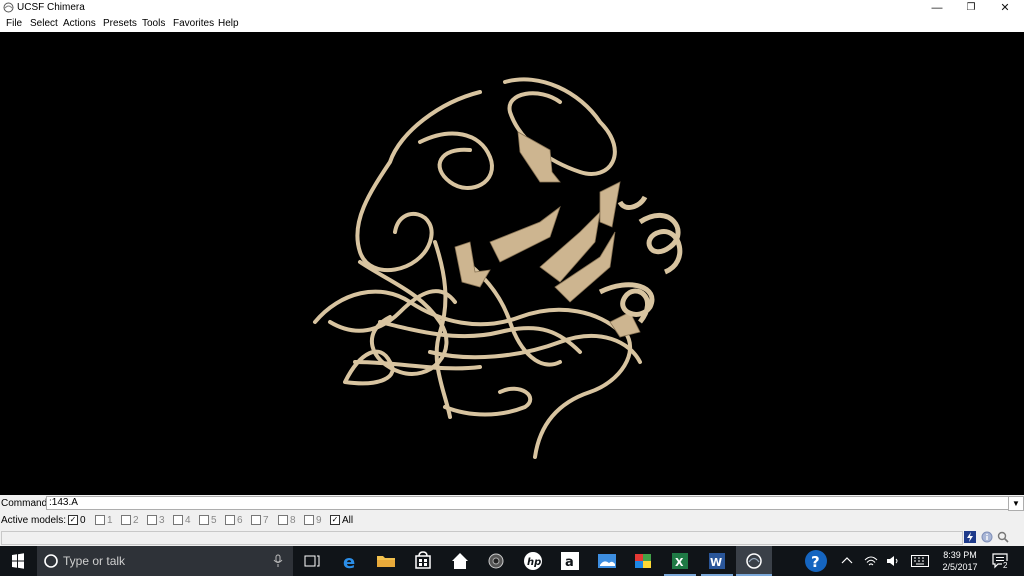  Describe the element at coordinates (1003, 537) in the screenshot. I see `magnifier-icon` at that location.